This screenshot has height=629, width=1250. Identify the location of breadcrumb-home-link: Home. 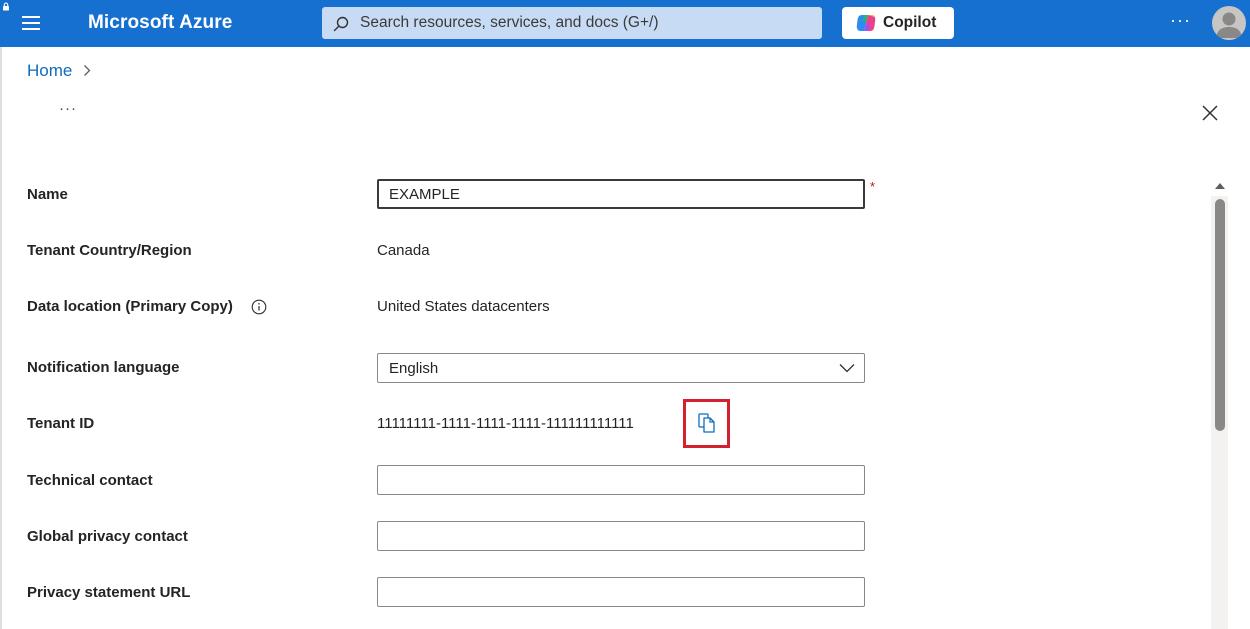
(49, 70).